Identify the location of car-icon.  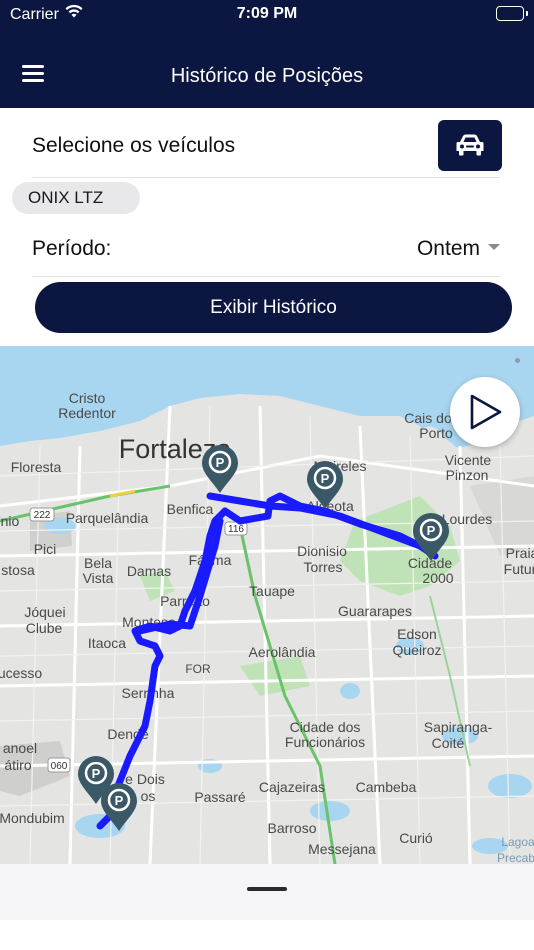
(470, 145).